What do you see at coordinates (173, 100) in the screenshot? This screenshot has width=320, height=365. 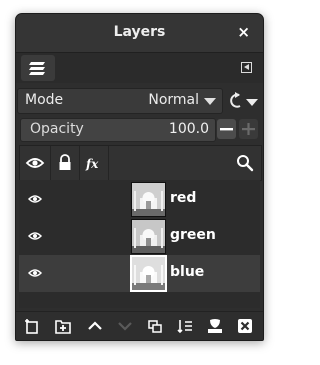 I see `mode-value: Normal` at bounding box center [173, 100].